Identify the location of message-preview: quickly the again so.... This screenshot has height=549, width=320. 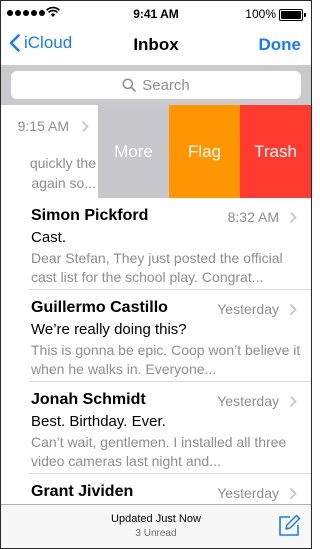
(48, 173).